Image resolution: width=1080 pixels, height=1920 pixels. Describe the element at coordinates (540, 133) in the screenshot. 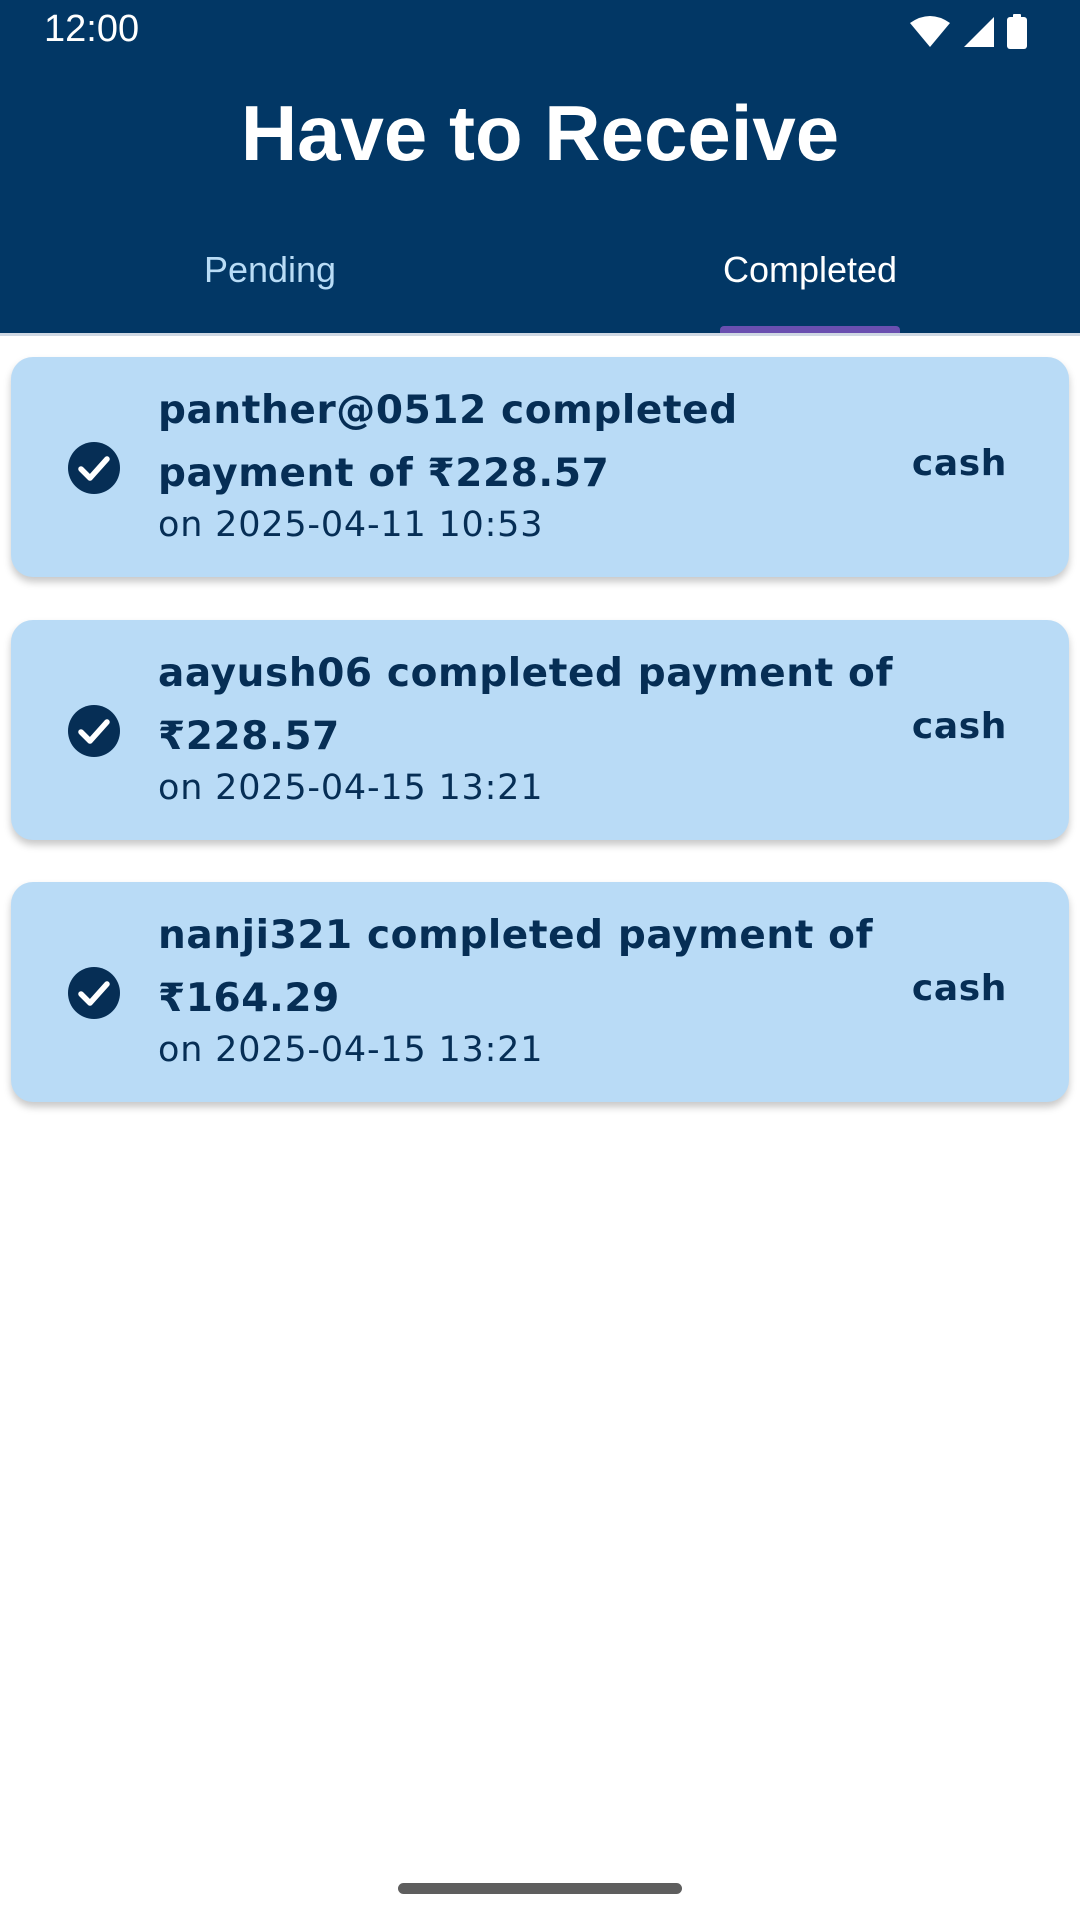

I see `page-title: Have to Receive` at that location.